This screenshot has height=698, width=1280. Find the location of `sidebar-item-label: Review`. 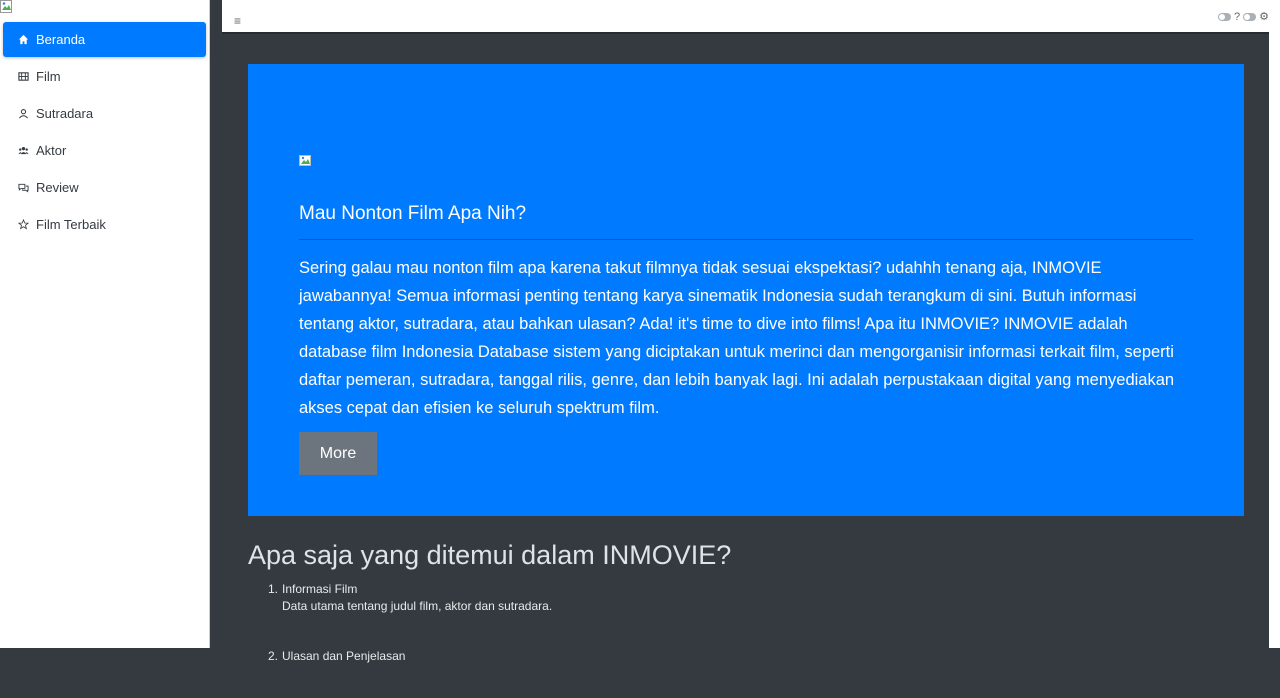

sidebar-item-label: Review is located at coordinates (57, 187).